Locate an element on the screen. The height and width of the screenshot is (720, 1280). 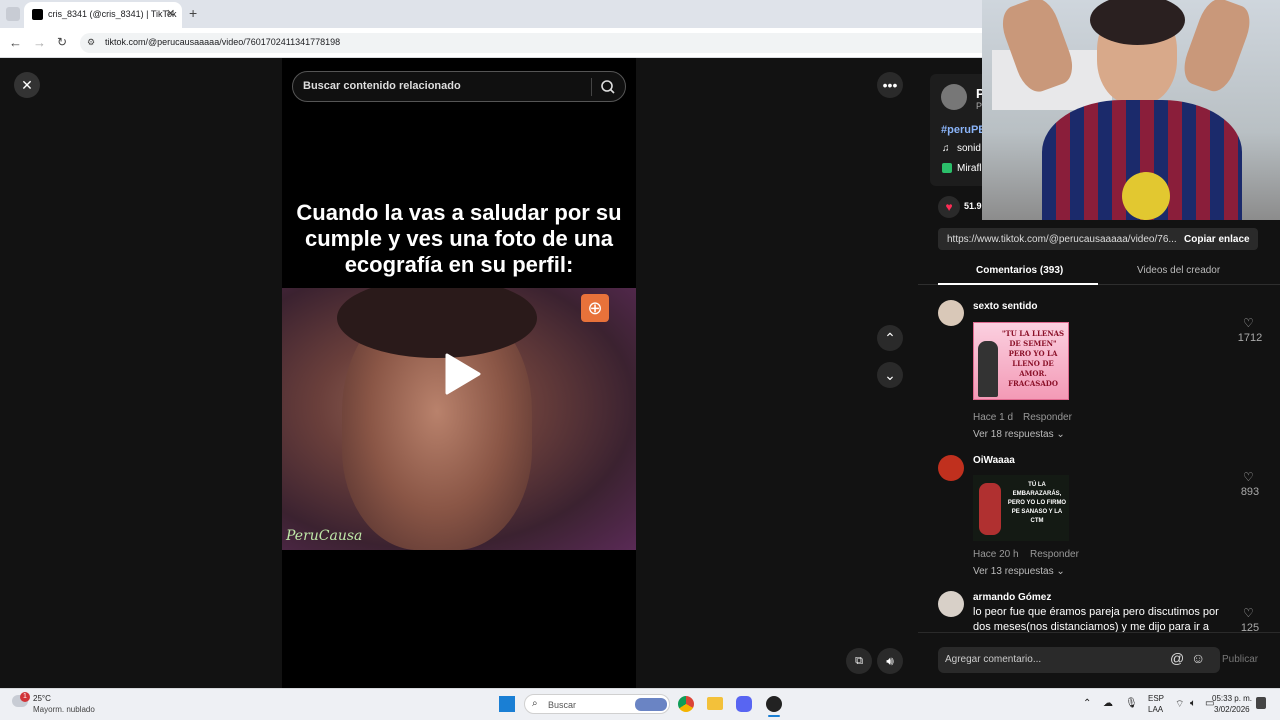
play-icon is located at coordinates (462, 374).